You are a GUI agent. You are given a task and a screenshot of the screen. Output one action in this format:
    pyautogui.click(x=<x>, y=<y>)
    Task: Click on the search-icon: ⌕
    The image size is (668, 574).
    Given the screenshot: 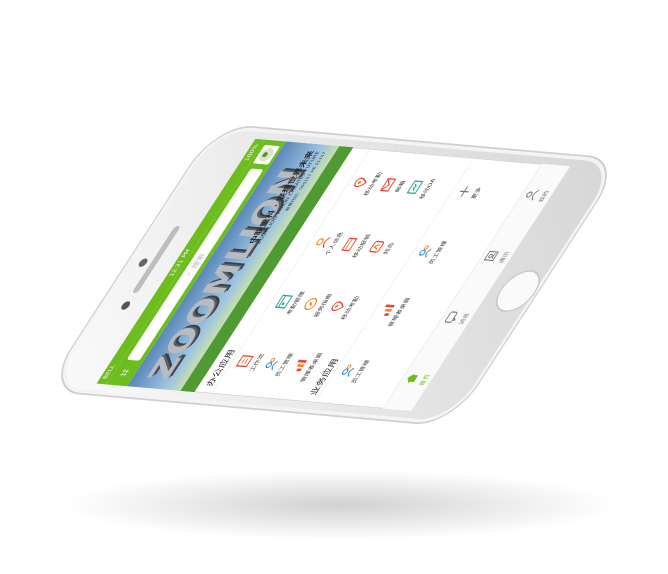 What is the action you would take?
    pyautogui.click(x=189, y=274)
    